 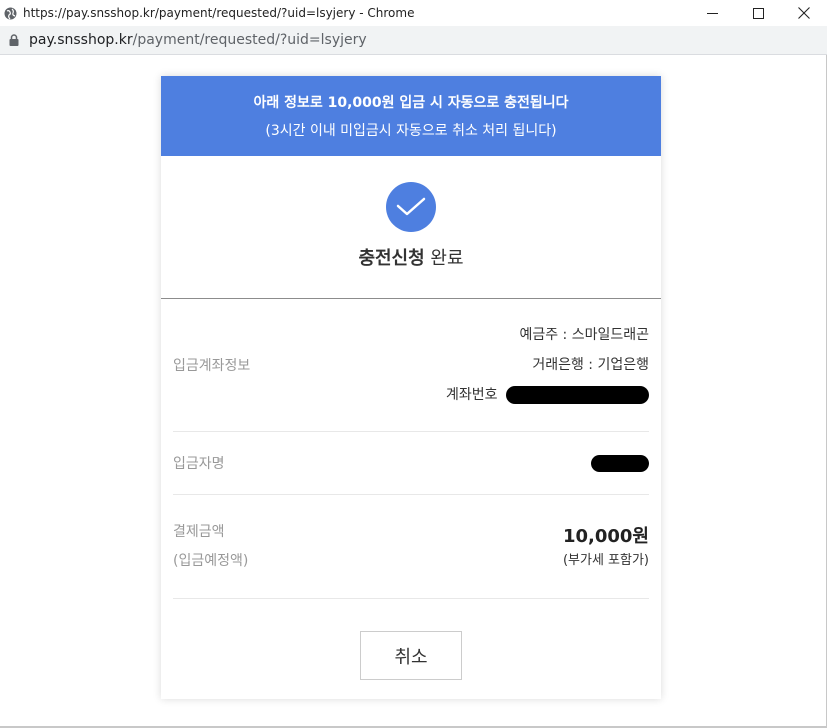 I want to click on maximize-icon, so click(x=758, y=13).